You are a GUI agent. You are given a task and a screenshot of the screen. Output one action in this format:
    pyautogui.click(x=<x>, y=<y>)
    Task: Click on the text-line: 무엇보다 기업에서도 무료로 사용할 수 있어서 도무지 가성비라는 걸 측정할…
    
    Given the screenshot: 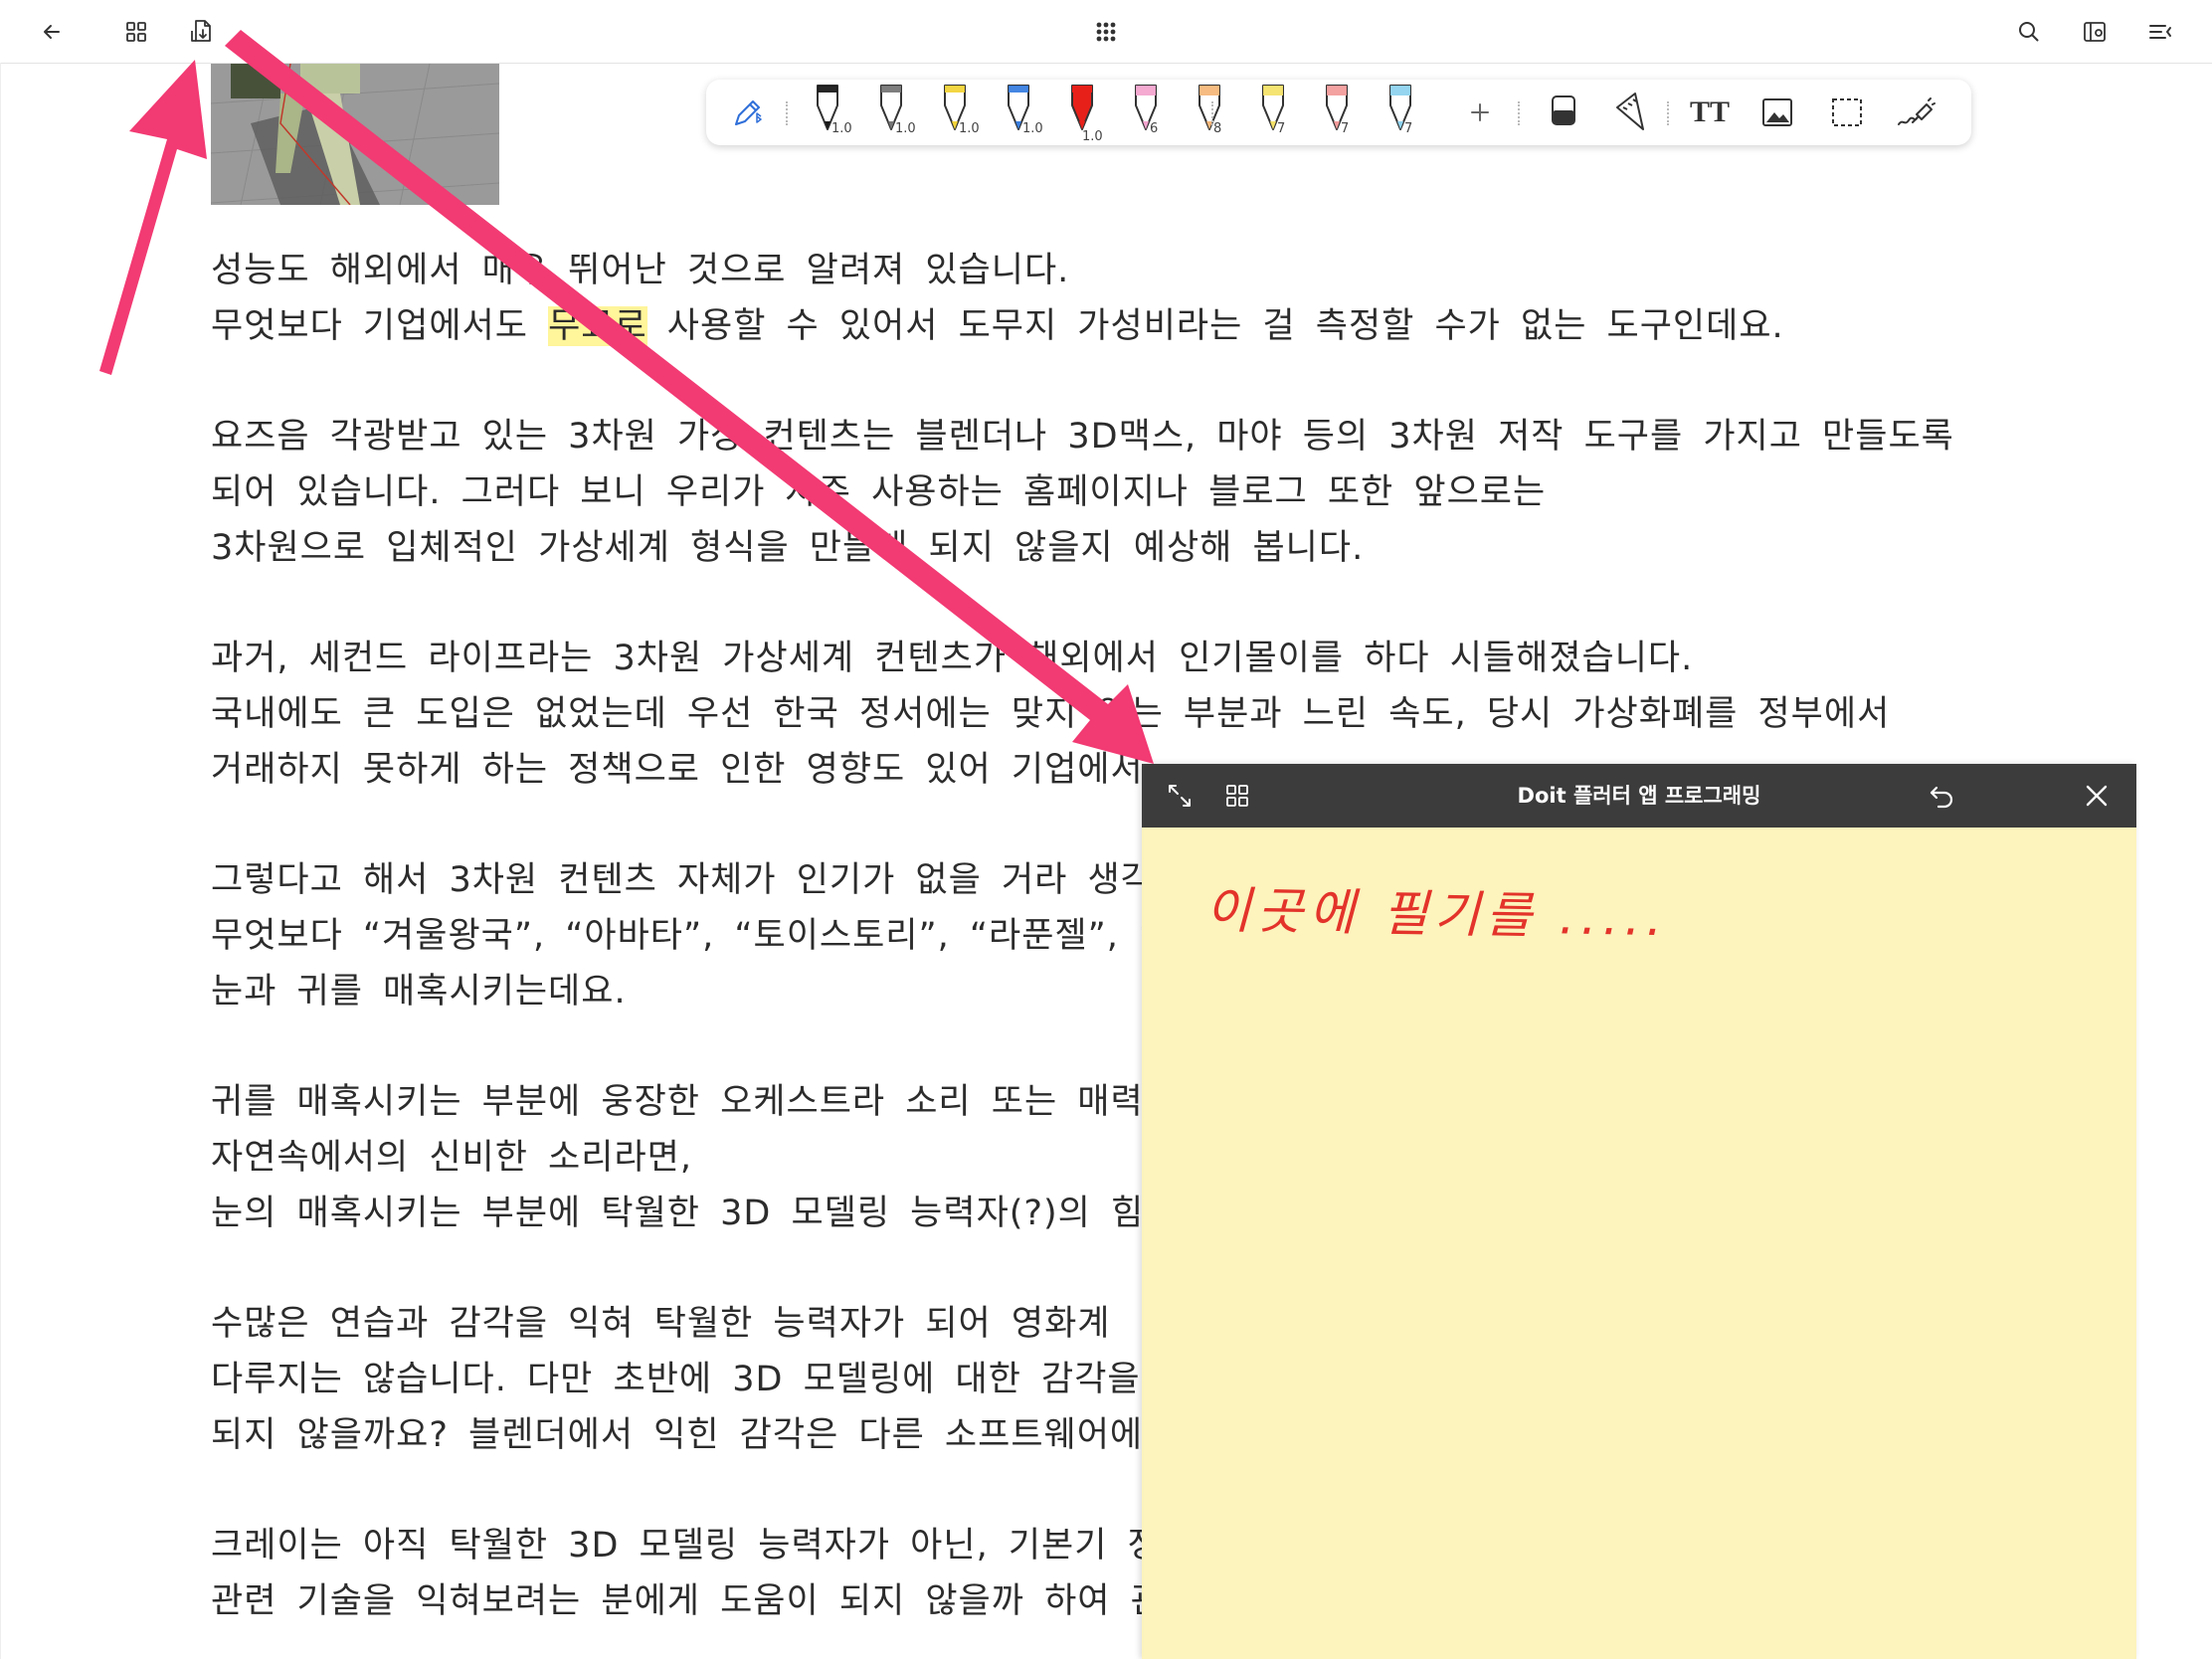 What is the action you would take?
    pyautogui.click(x=997, y=326)
    